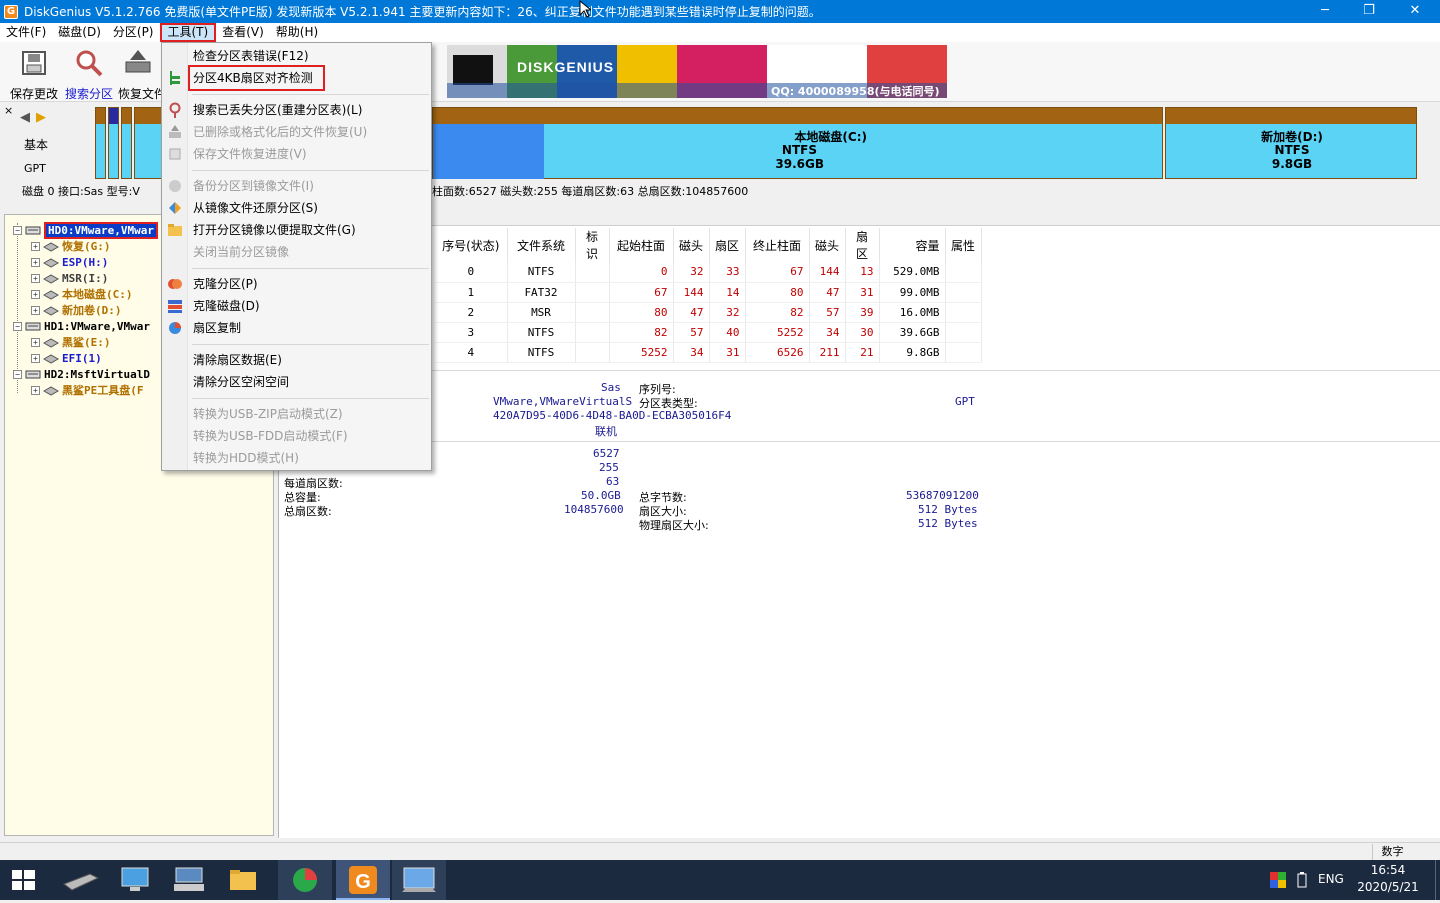 The width and height of the screenshot is (1440, 903). What do you see at coordinates (69, 278) in the screenshot?
I see `tree-node-msr-i: + MSR(I:)` at bounding box center [69, 278].